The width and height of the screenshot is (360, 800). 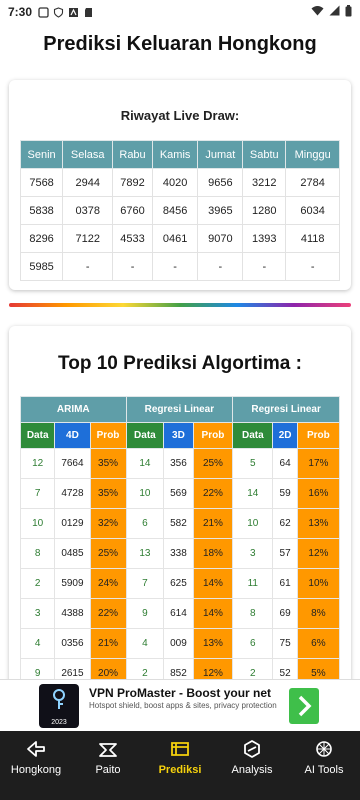 I want to click on hongkong-icon, so click(x=36, y=749).